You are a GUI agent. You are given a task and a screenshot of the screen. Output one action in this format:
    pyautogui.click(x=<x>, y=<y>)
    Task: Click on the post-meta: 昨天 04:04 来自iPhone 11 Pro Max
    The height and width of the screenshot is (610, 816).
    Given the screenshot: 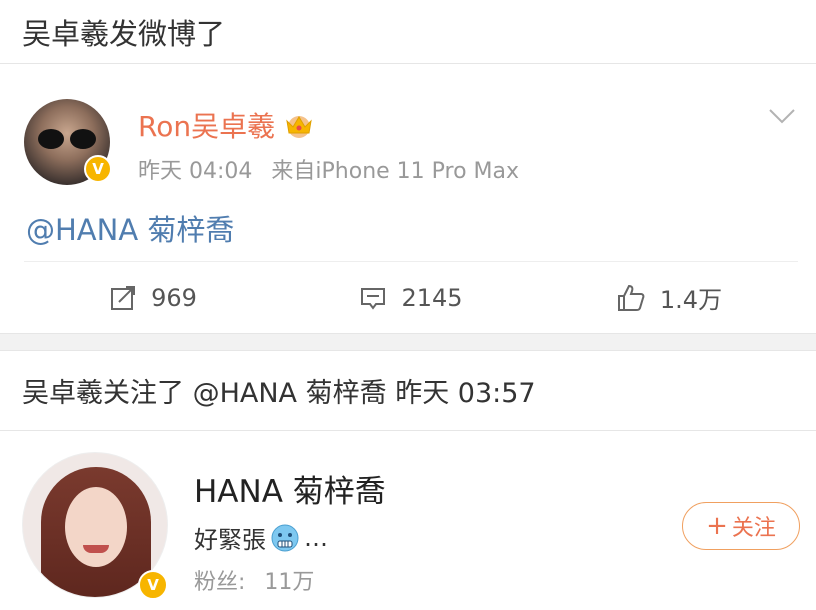 What is the action you would take?
    pyautogui.click(x=328, y=169)
    